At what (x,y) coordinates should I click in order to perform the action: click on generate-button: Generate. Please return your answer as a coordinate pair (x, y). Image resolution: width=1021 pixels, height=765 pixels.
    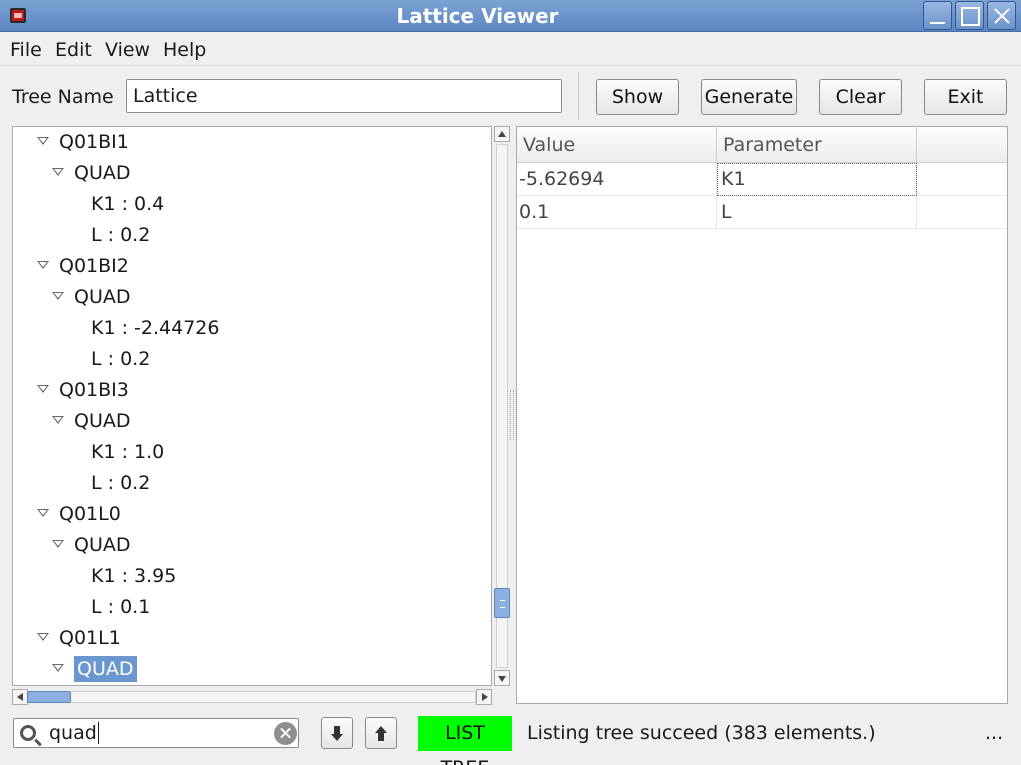
    Looking at the image, I should click on (749, 97).